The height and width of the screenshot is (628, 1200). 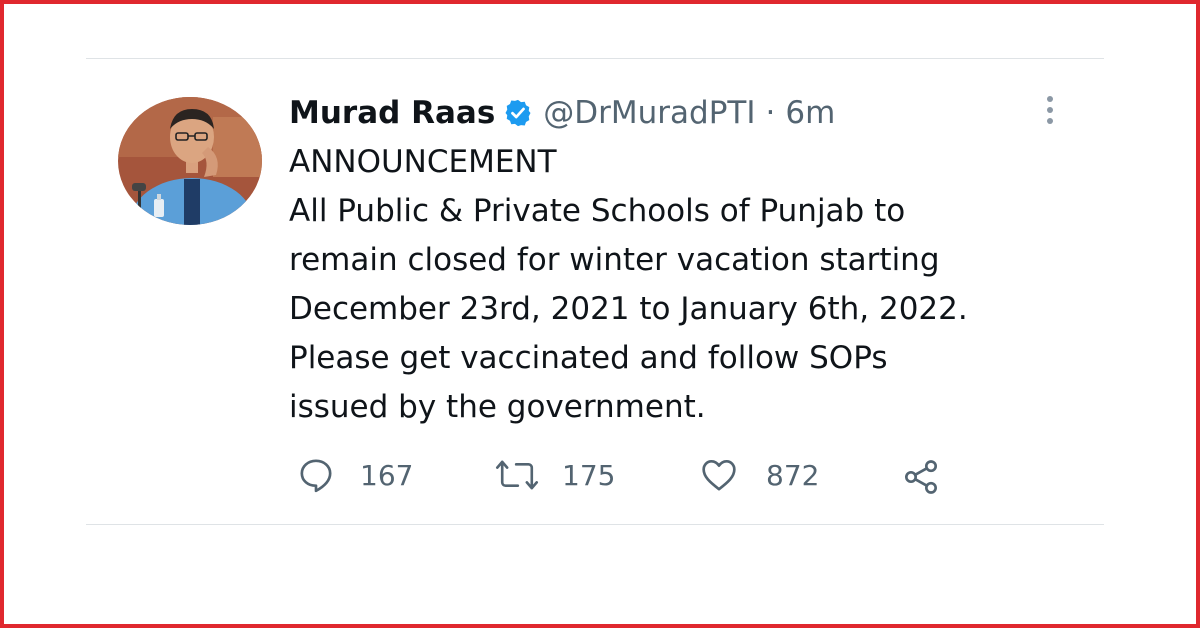 I want to click on retweet-button: 175, so click(x=554, y=475).